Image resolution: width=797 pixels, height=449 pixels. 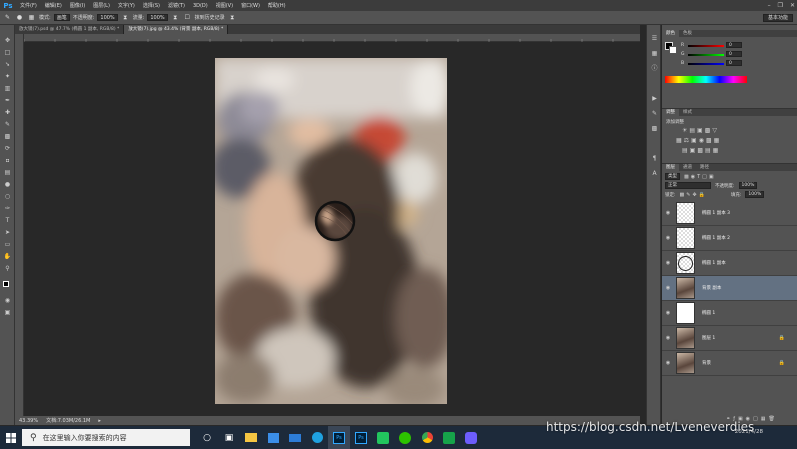 What do you see at coordinates (11, 437) in the screenshot?
I see `start-button` at bounding box center [11, 437].